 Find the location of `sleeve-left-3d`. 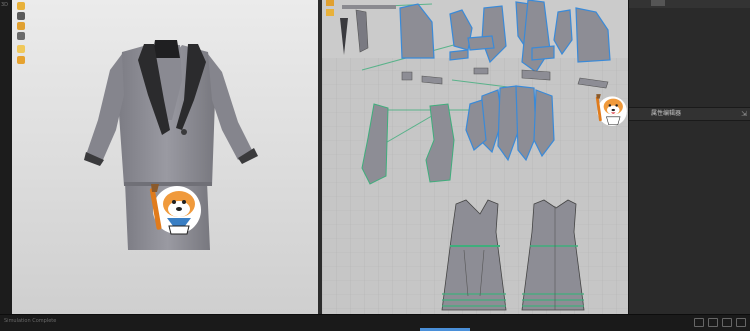

sleeve-left-3d is located at coordinates (105, 108).